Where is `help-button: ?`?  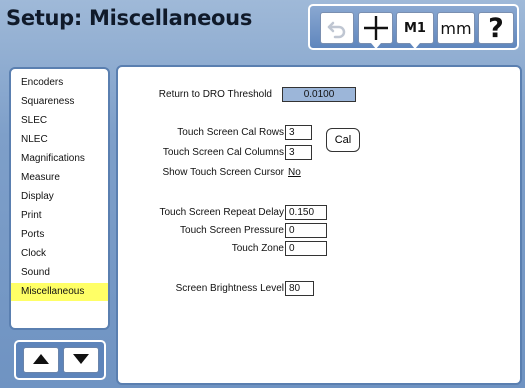
help-button: ? is located at coordinates (496, 28).